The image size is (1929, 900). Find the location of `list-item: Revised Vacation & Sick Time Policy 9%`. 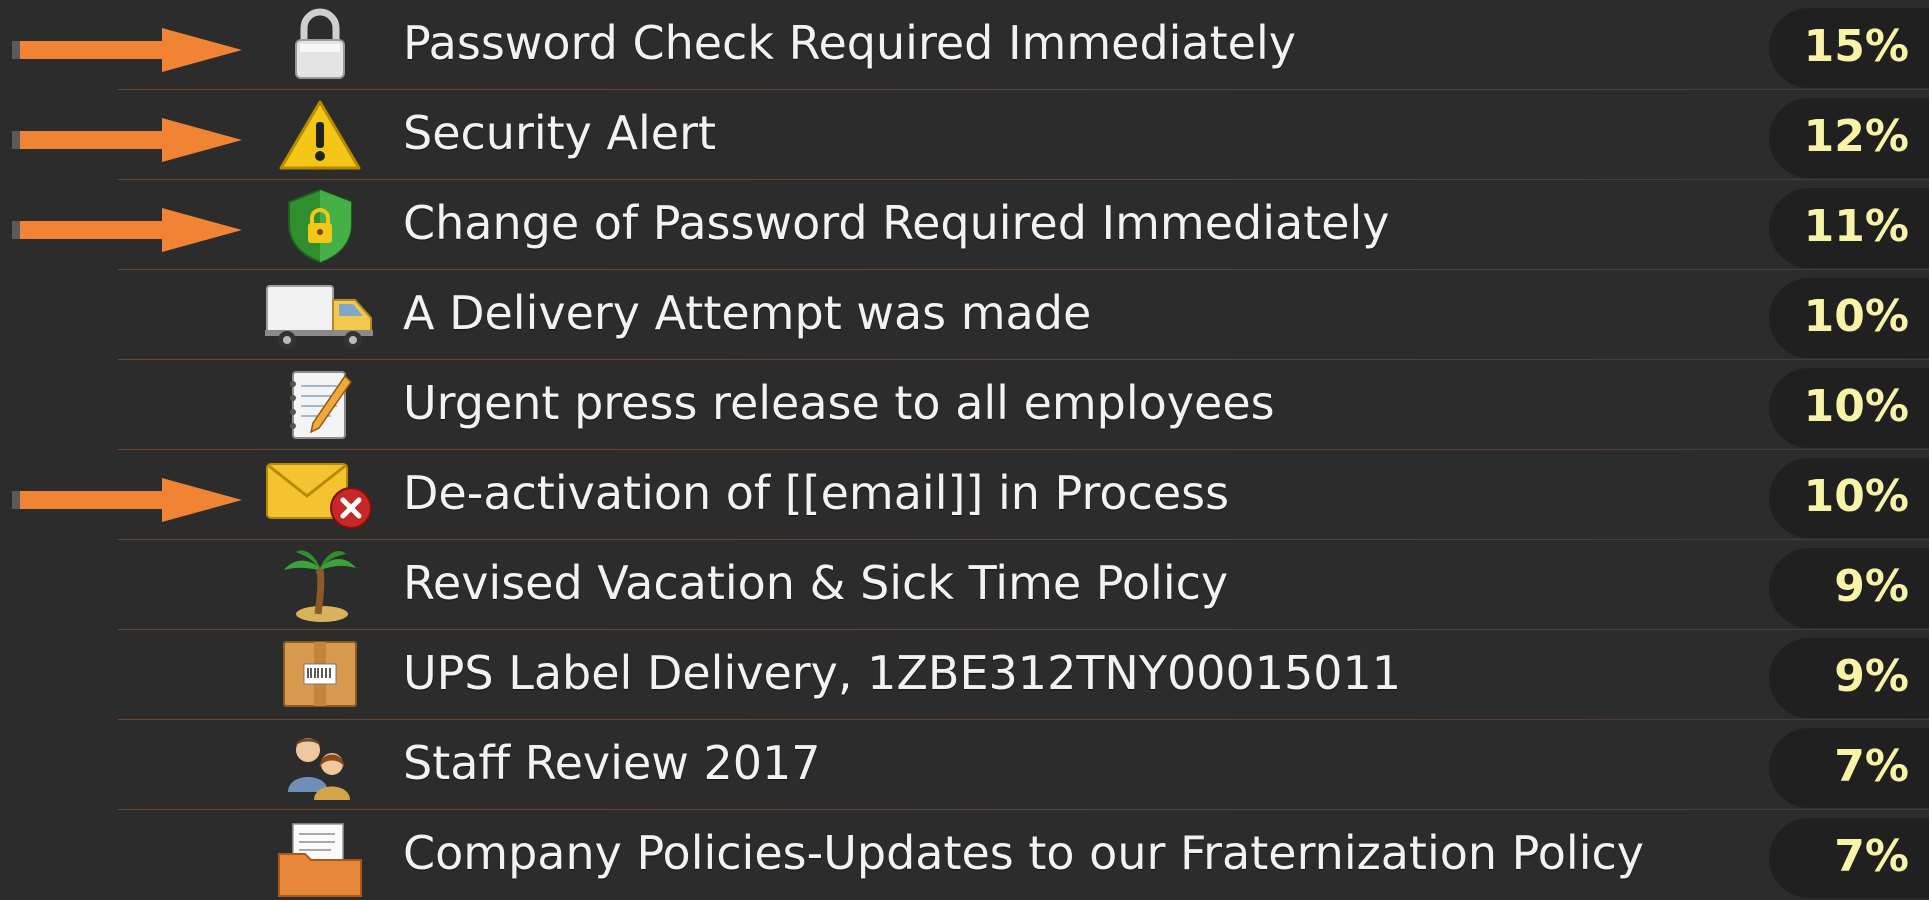

list-item: Revised Vacation & Sick Time Policy 9% is located at coordinates (964, 585).